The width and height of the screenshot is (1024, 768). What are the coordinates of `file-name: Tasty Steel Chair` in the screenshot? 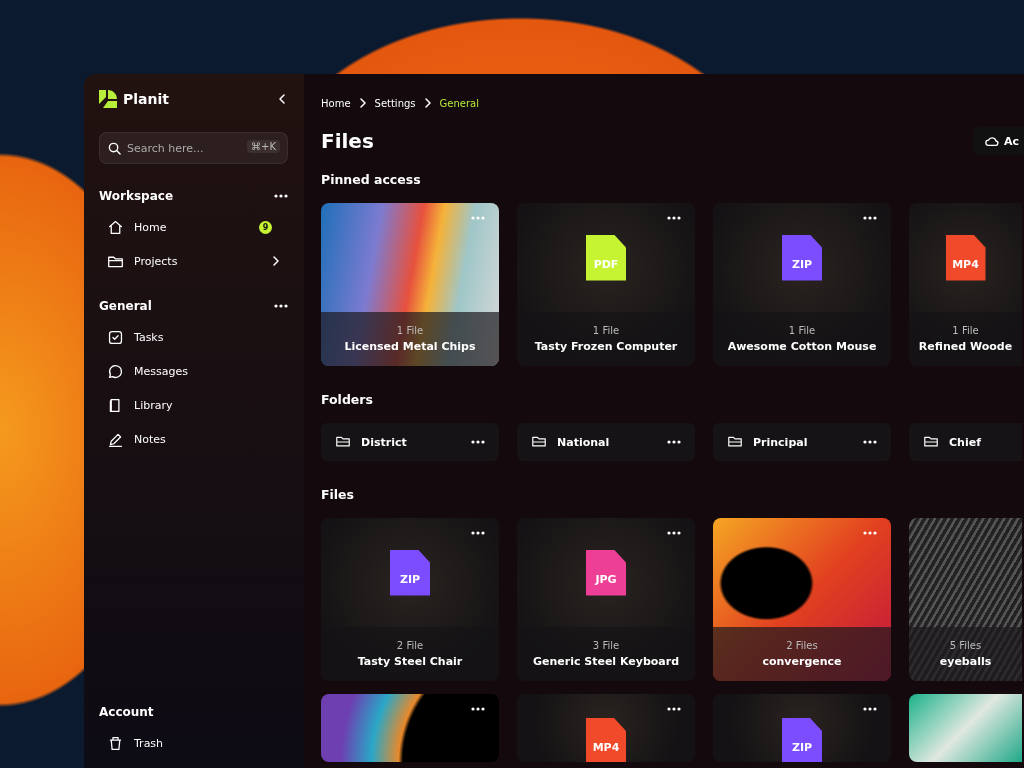 It's located at (410, 661).